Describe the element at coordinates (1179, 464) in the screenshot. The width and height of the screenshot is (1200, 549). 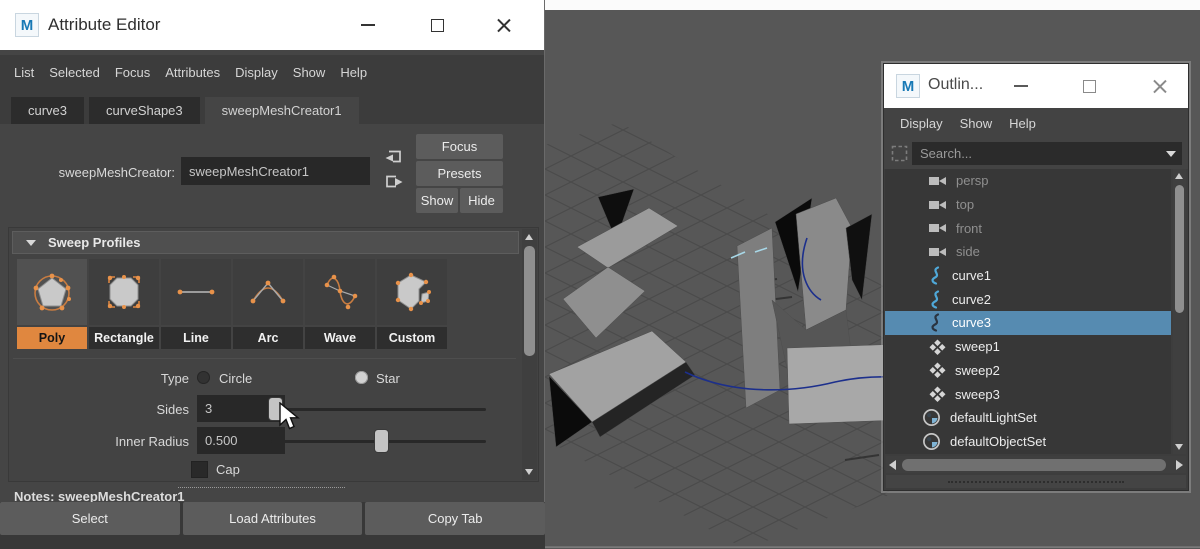
I see `scroll-right-icon` at that location.